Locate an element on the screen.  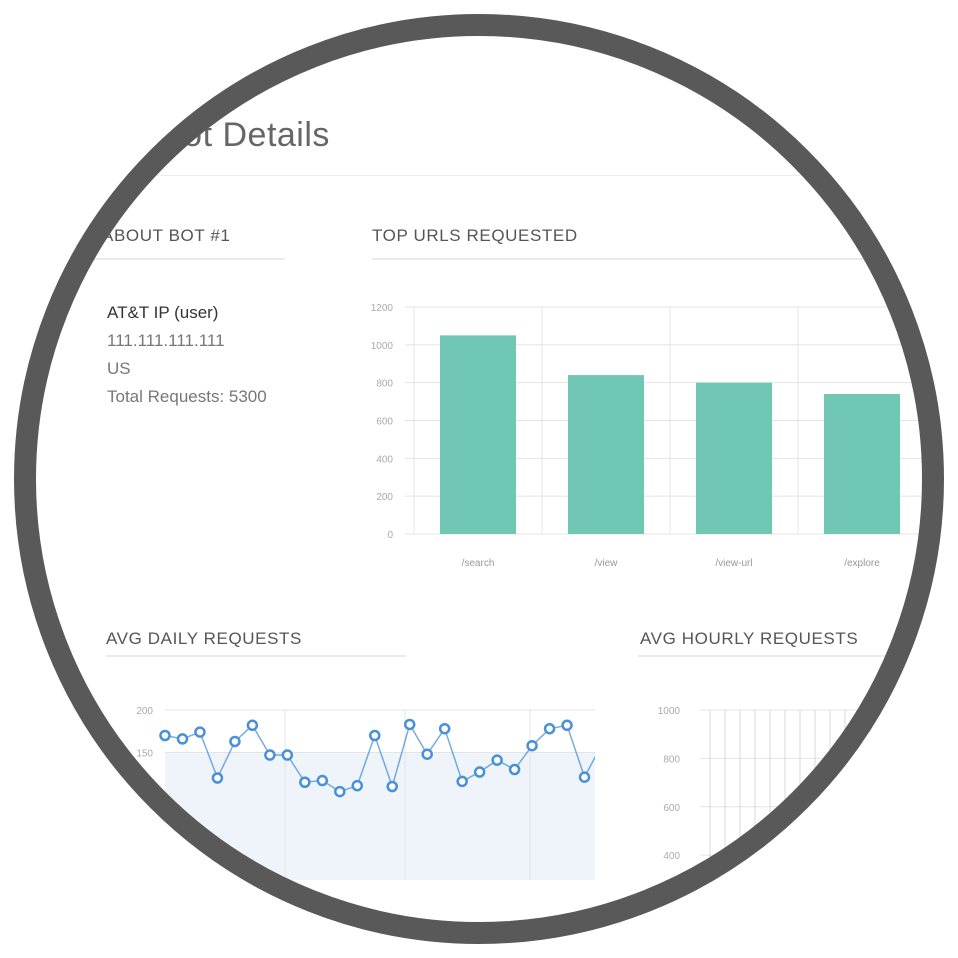
top-urls-divider is located at coordinates (652, 259).